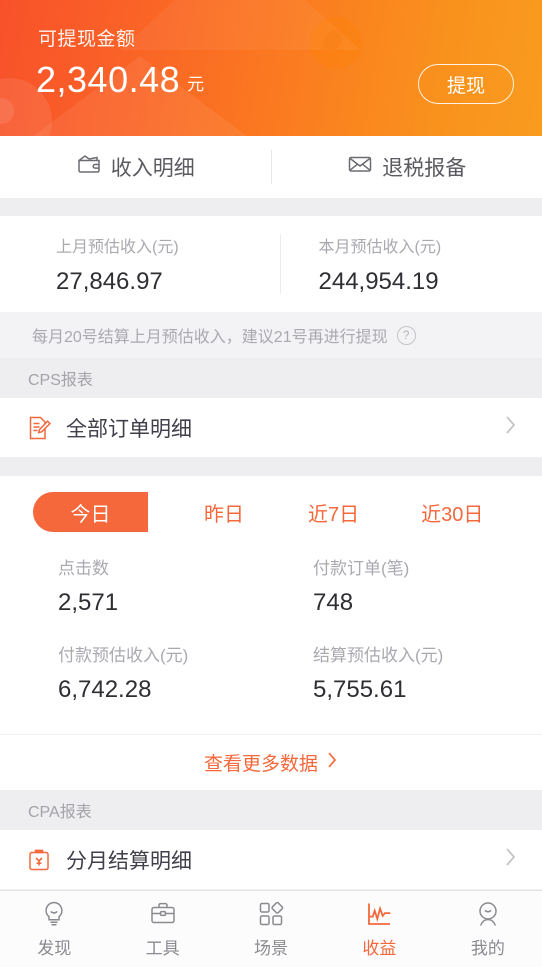  I want to click on balance-header: 可提现金额 2,340.48 元 提现, so click(271, 68).